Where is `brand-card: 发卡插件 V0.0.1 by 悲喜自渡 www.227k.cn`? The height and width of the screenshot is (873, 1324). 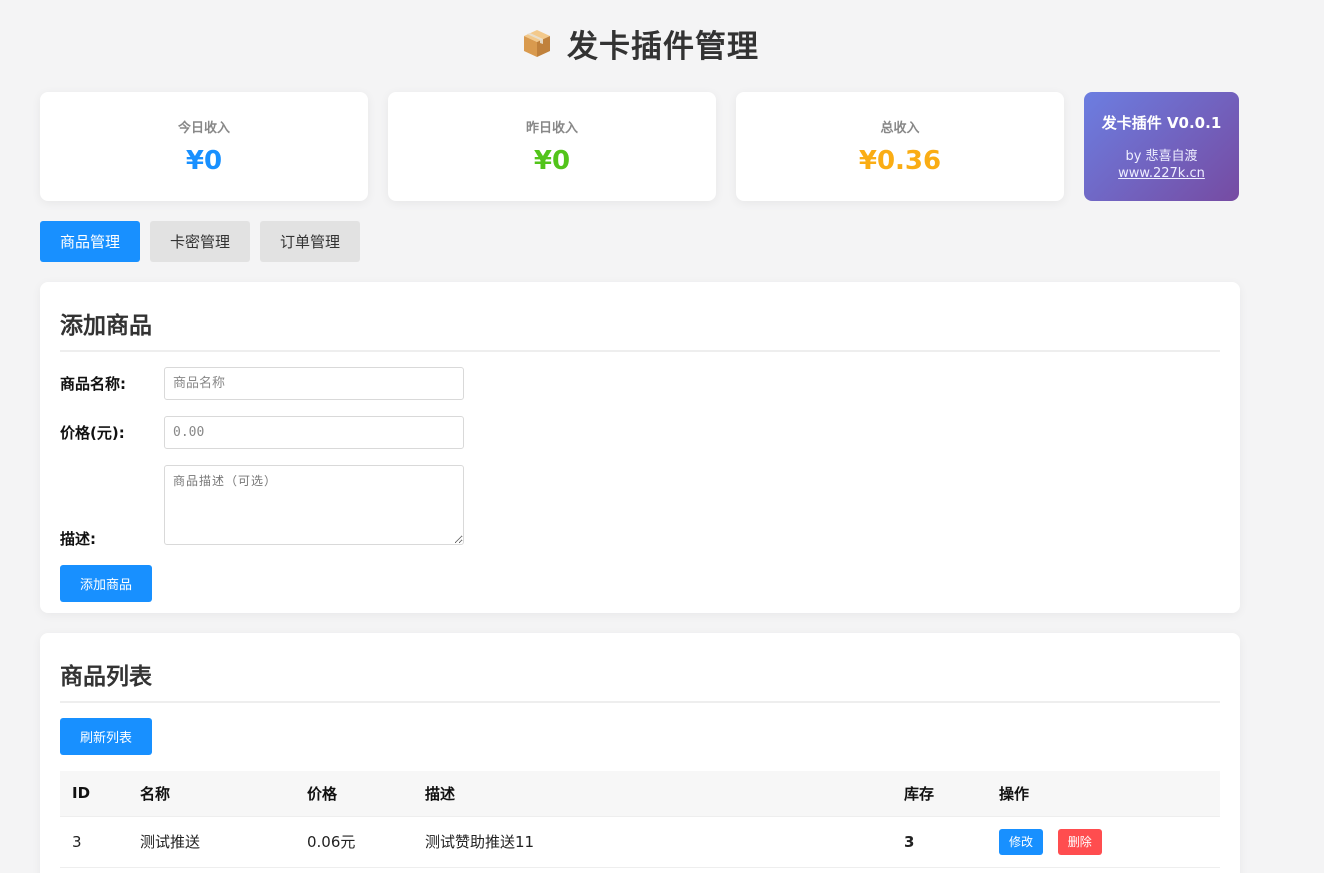
brand-card: 发卡插件 V0.0.1 by 悲喜自渡 www.227k.cn is located at coordinates (1161, 146).